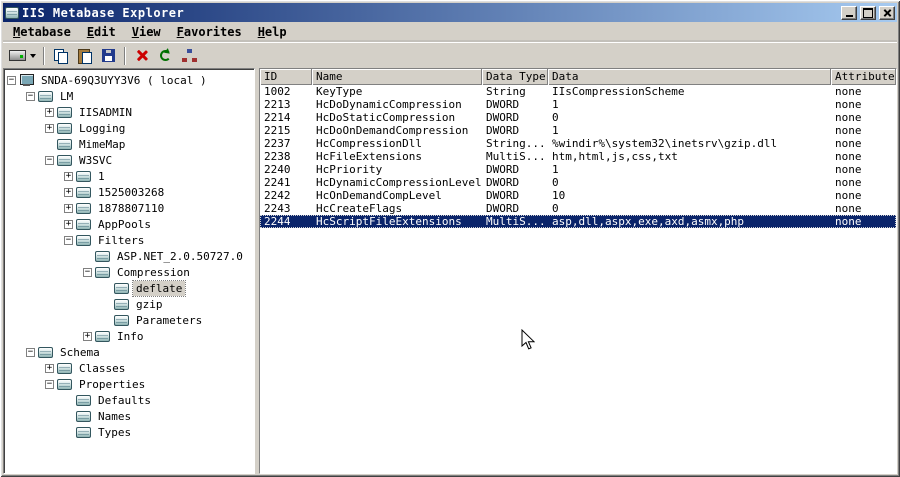 The height and width of the screenshot is (477, 900). I want to click on tree-item-label: 1525003268, so click(131, 192).